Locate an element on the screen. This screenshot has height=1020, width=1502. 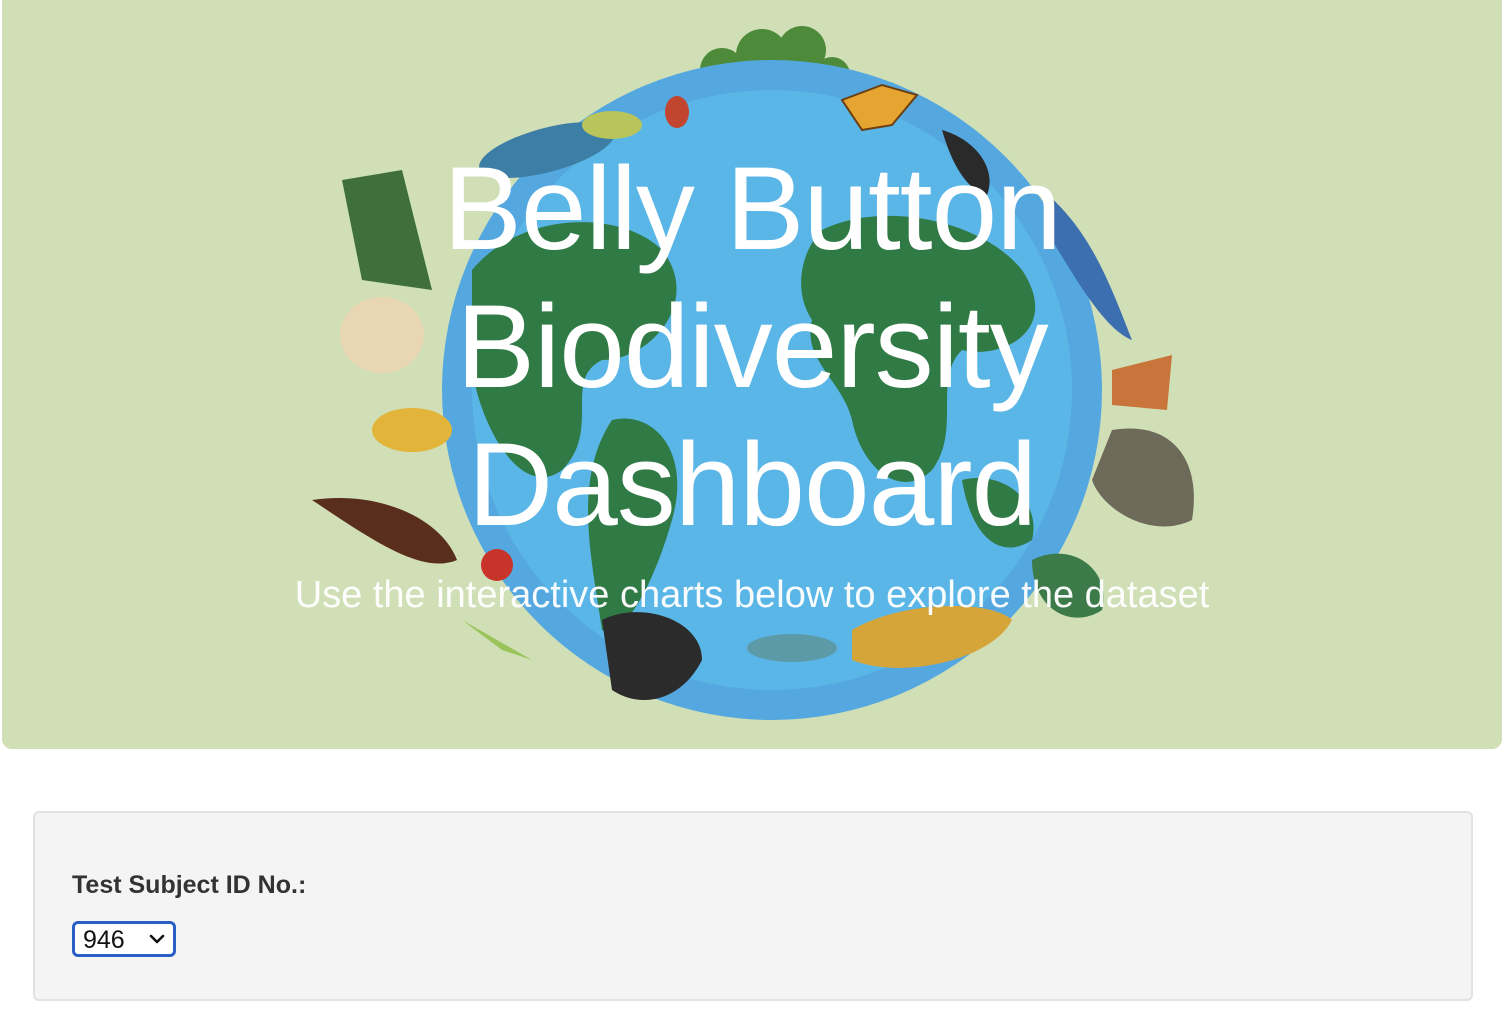
subject-id-dropdown: 946 is located at coordinates (124, 939).